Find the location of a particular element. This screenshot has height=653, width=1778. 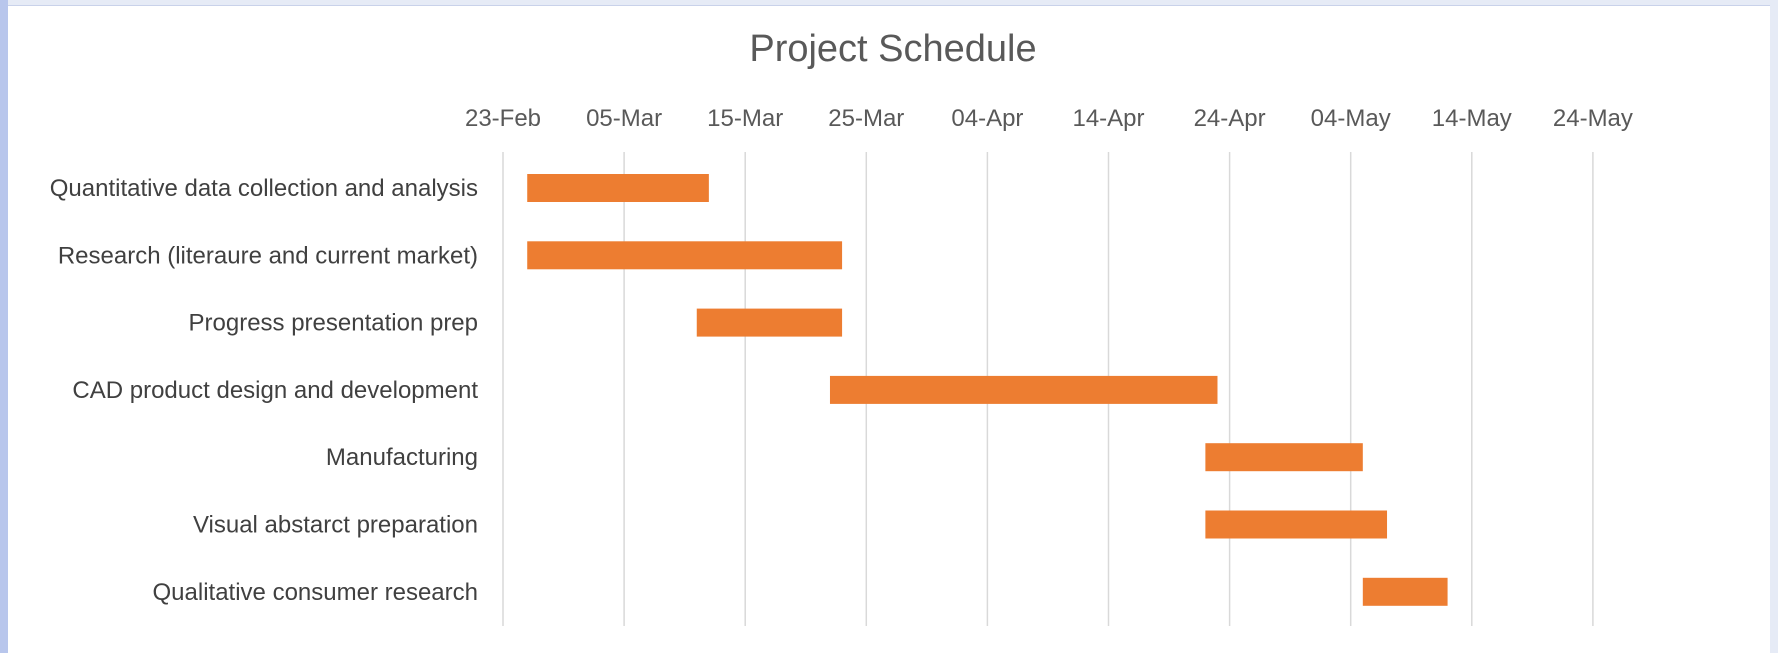

x-tick-label: 14-Apr is located at coordinates (1108, 118).